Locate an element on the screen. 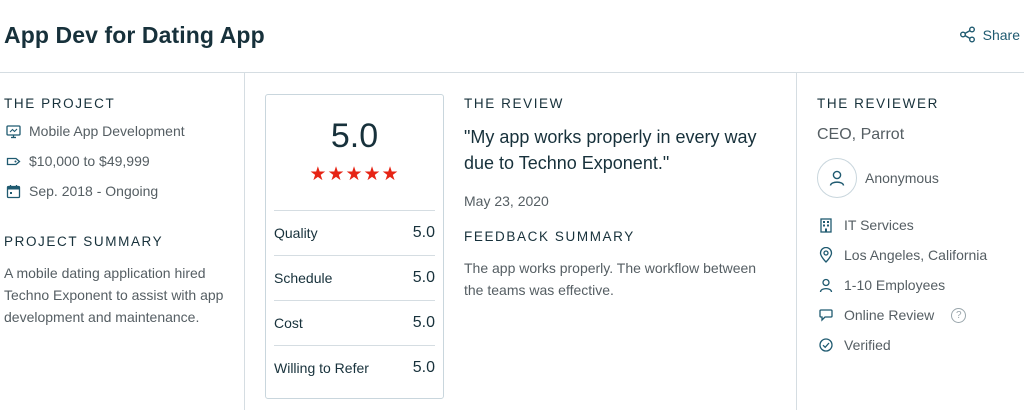 The width and height of the screenshot is (1024, 410). reviewer-verified: Verified is located at coordinates (855, 345).